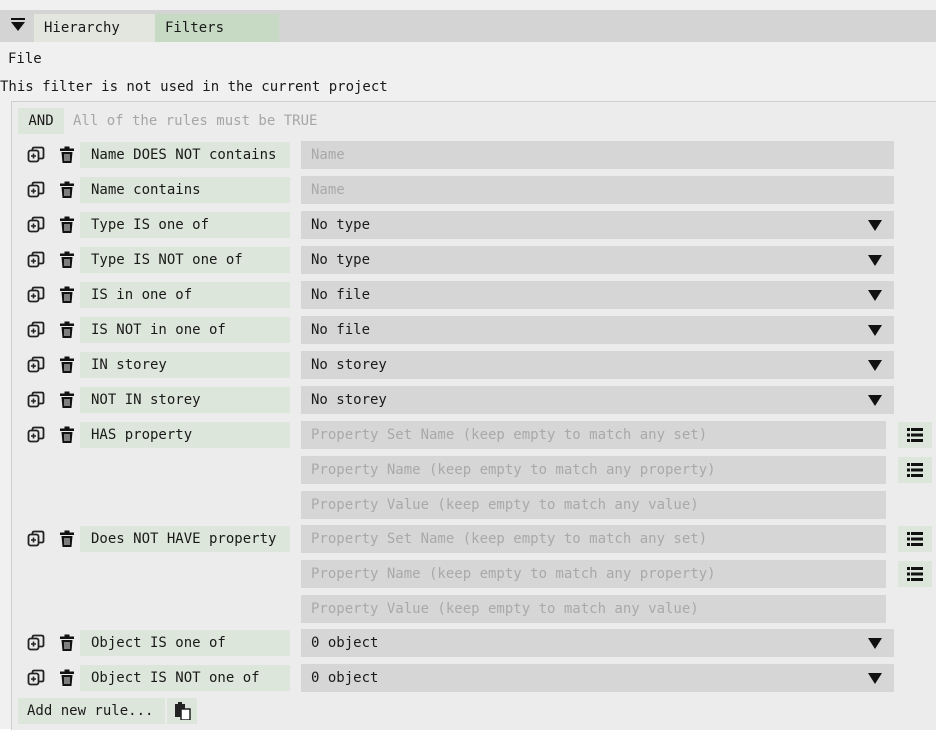 This screenshot has width=936, height=730. What do you see at coordinates (185, 190) in the screenshot?
I see `rule-label: Name contains` at bounding box center [185, 190].